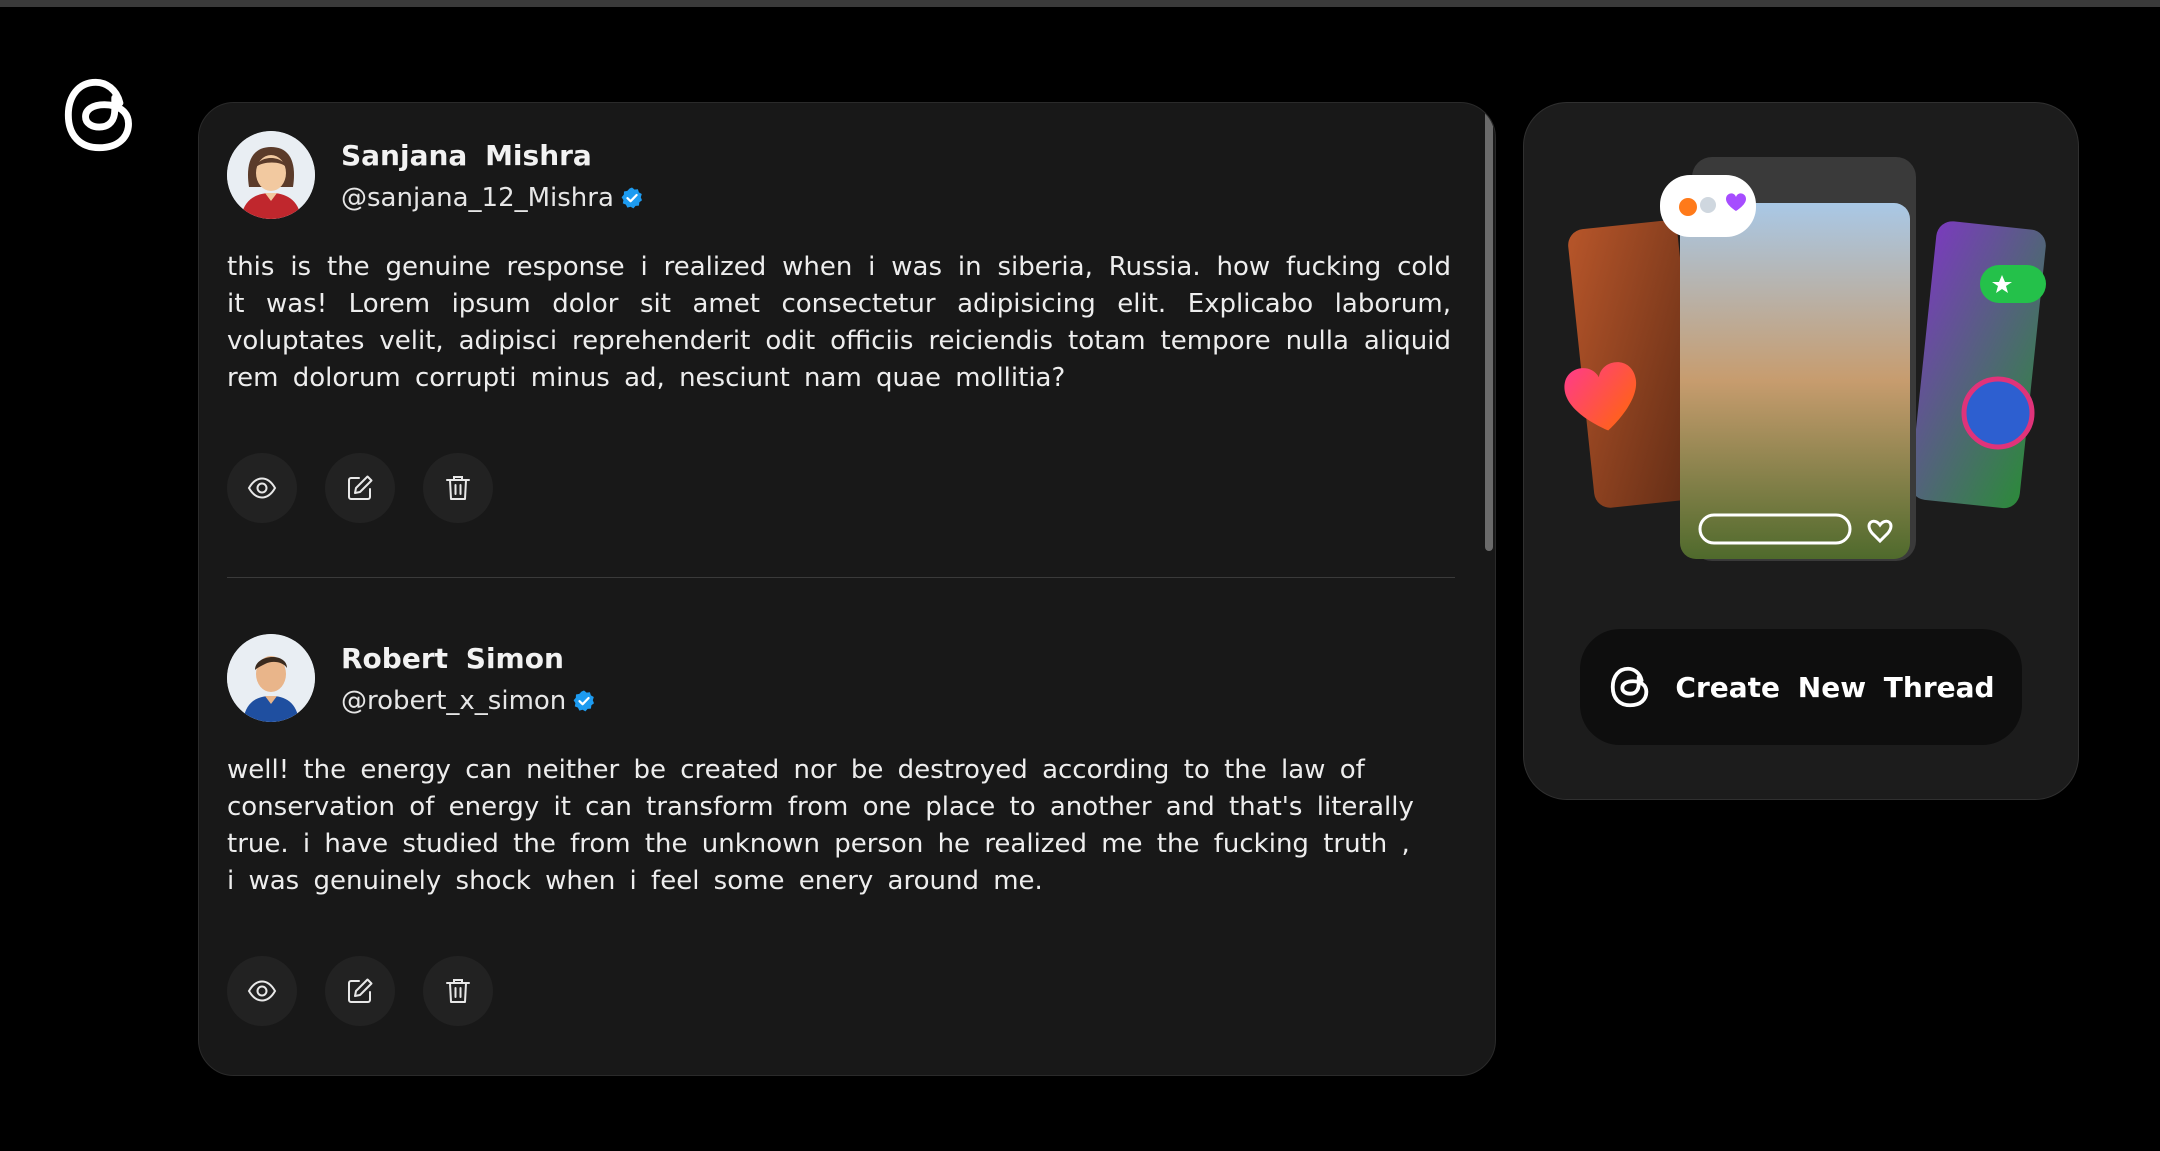  Describe the element at coordinates (452, 658) in the screenshot. I see `author-name: Robert Simon` at that location.